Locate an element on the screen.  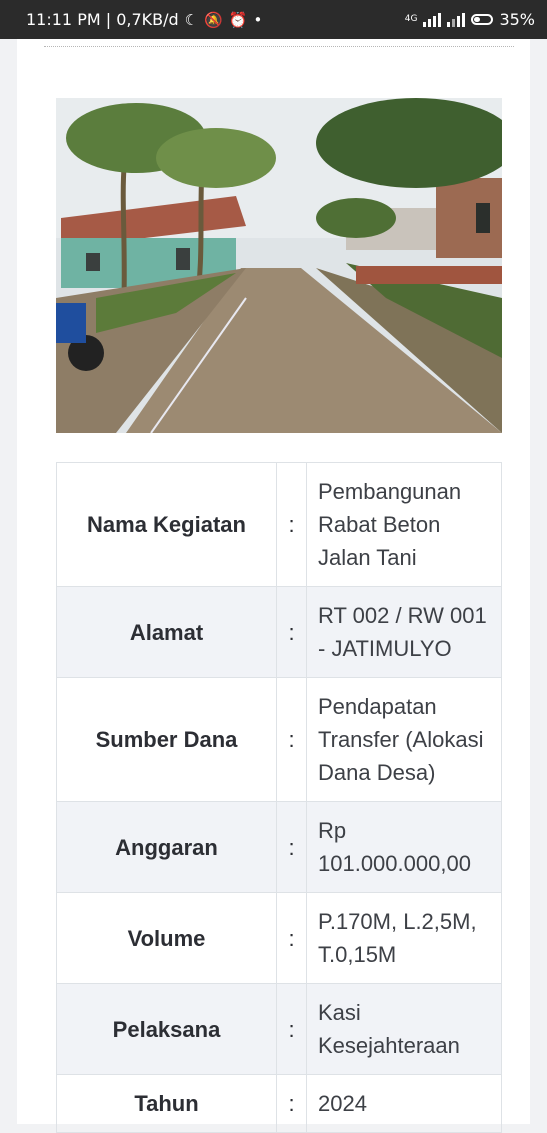
alarm-icon: ⏰ is located at coordinates (238, 19).